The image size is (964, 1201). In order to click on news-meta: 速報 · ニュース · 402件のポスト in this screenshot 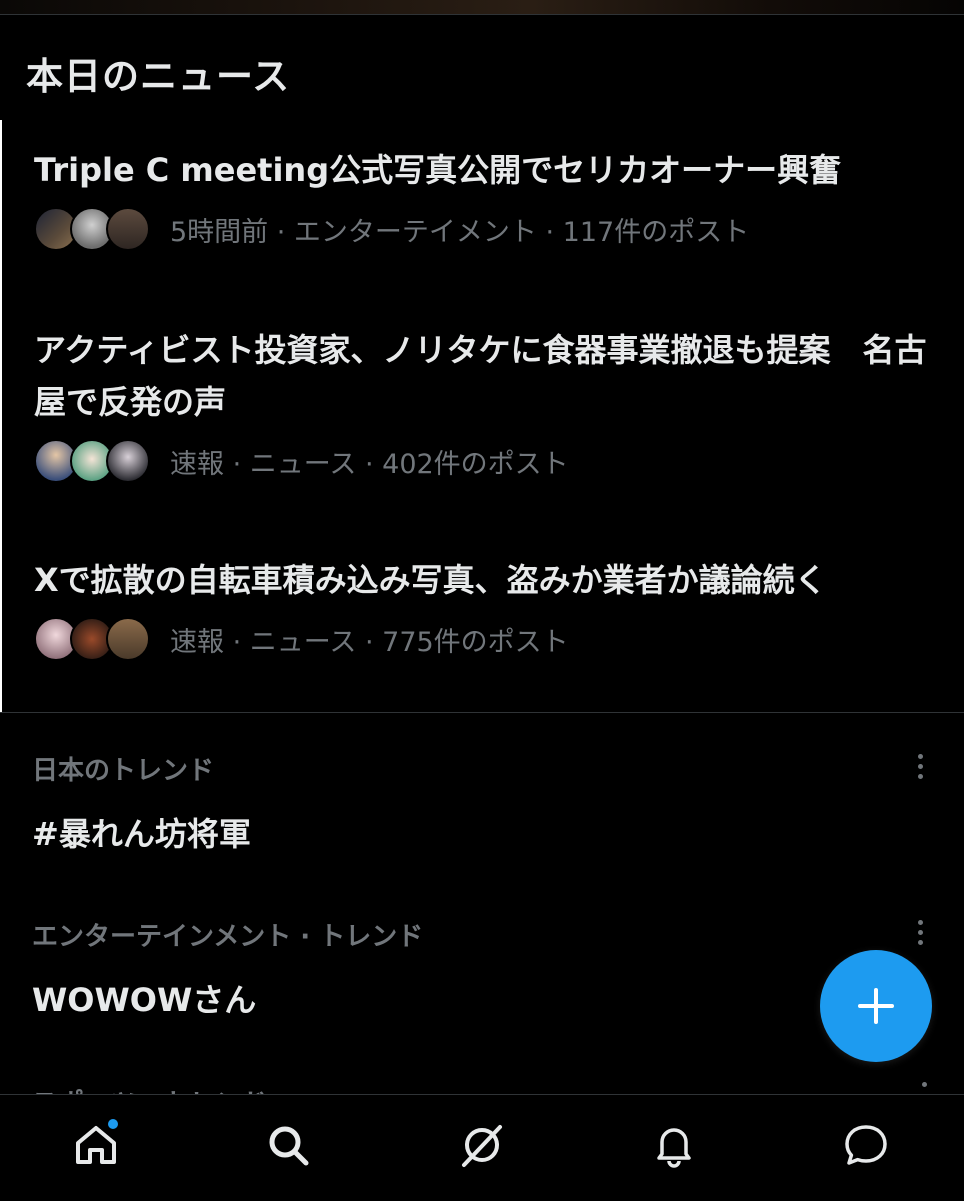, I will do `click(489, 461)`.